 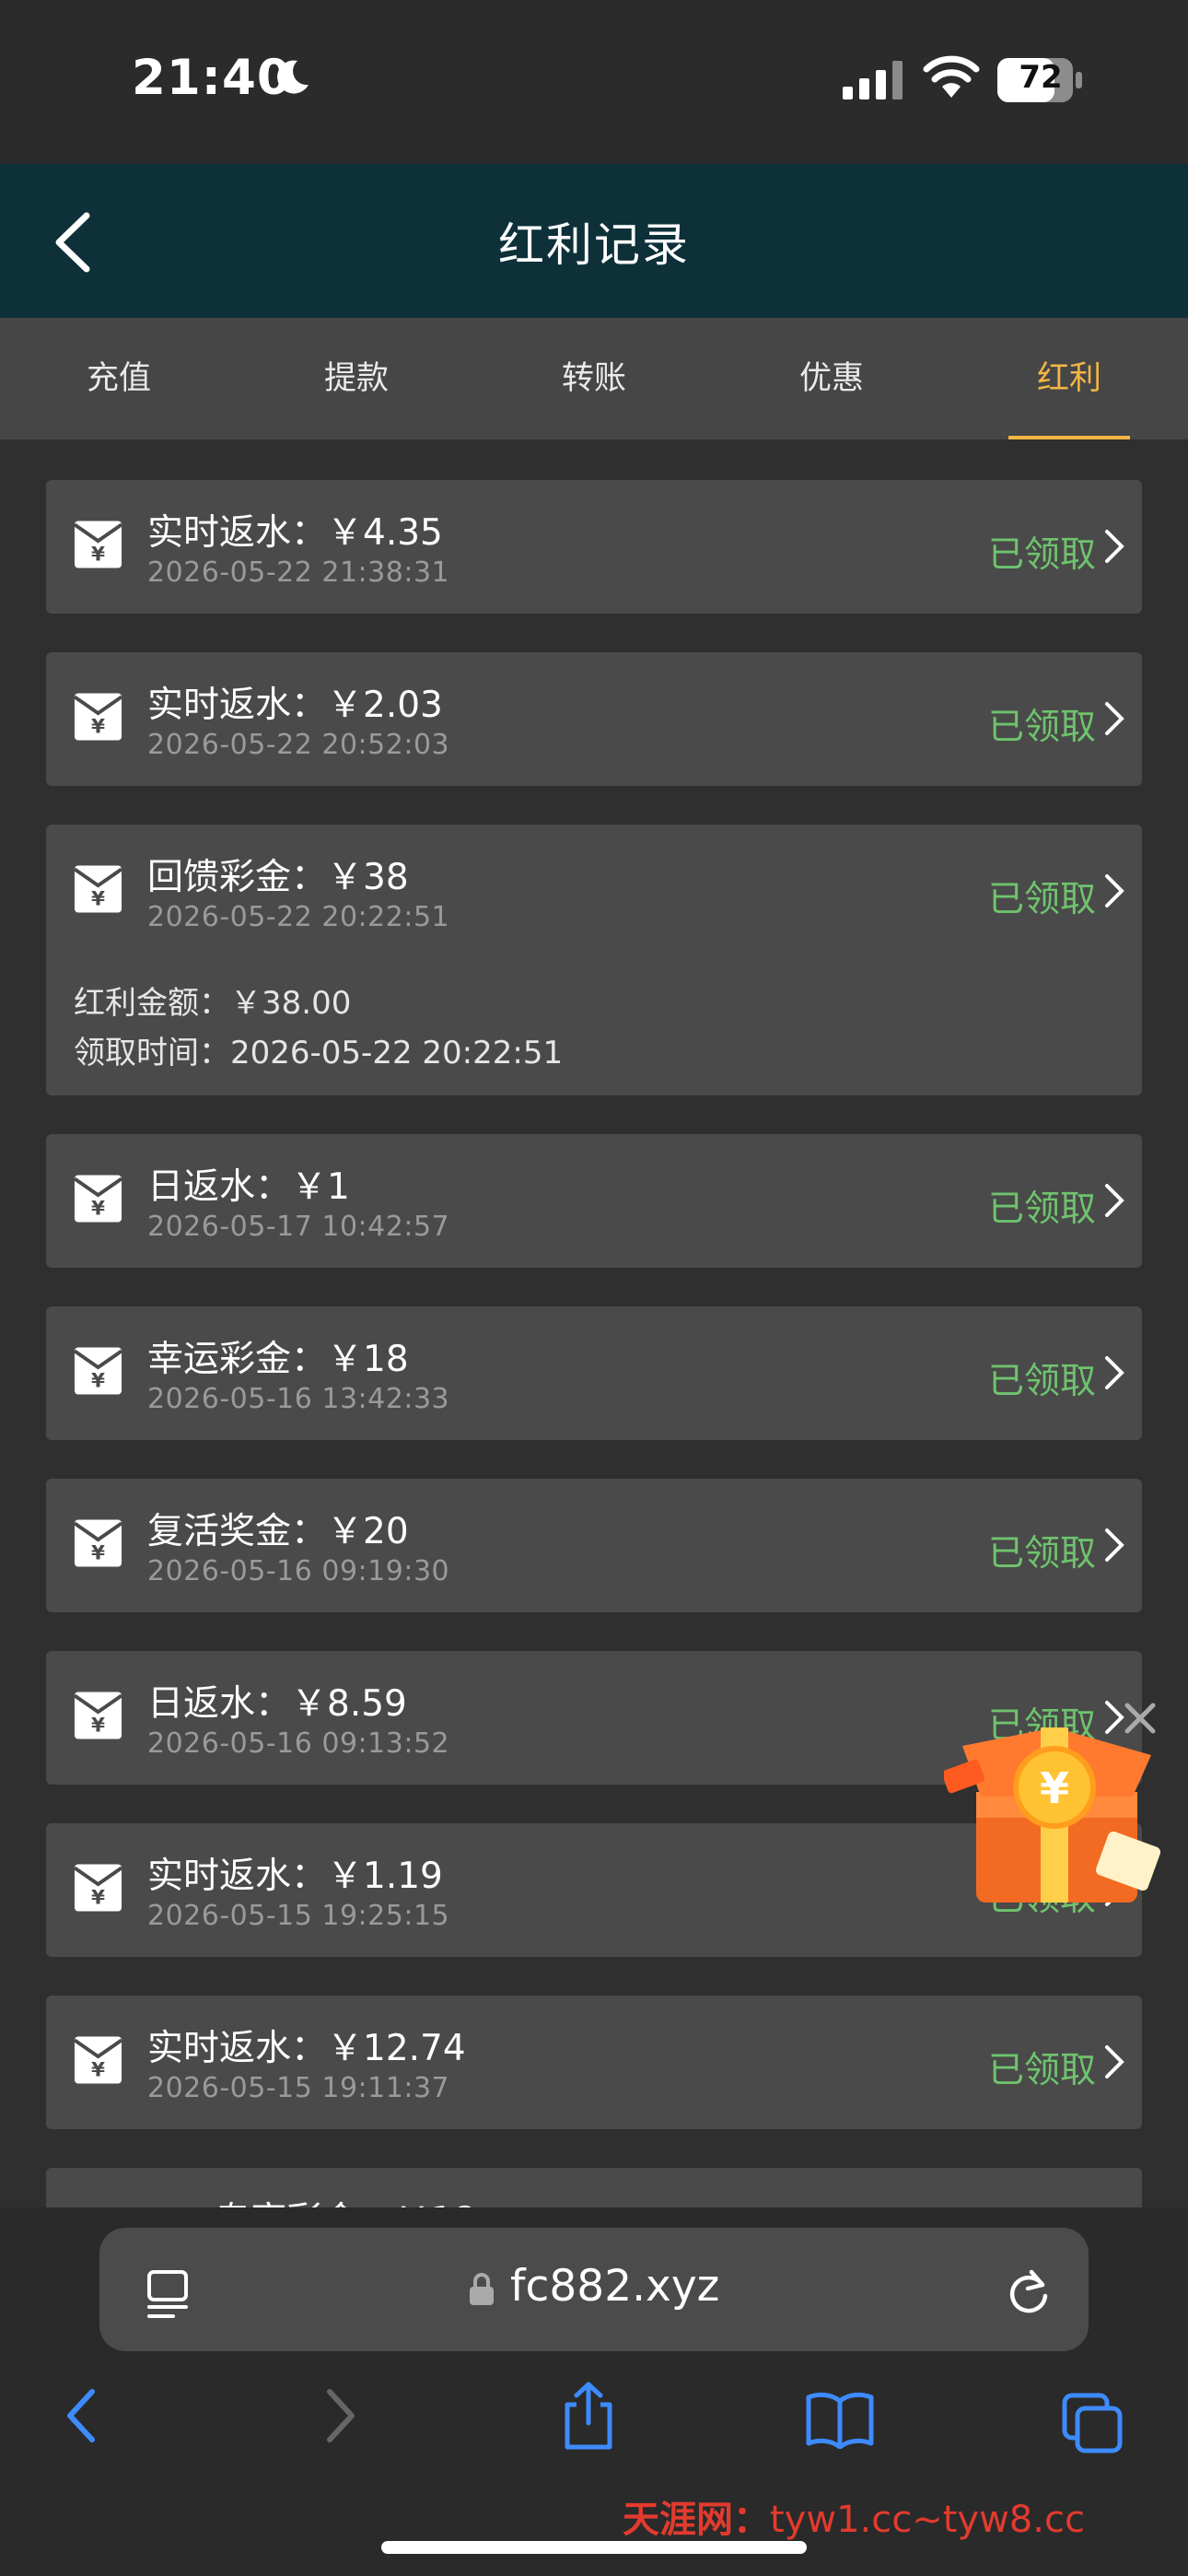 I want to click on record-date: 2026-05-17 10:42:57, so click(x=298, y=1227).